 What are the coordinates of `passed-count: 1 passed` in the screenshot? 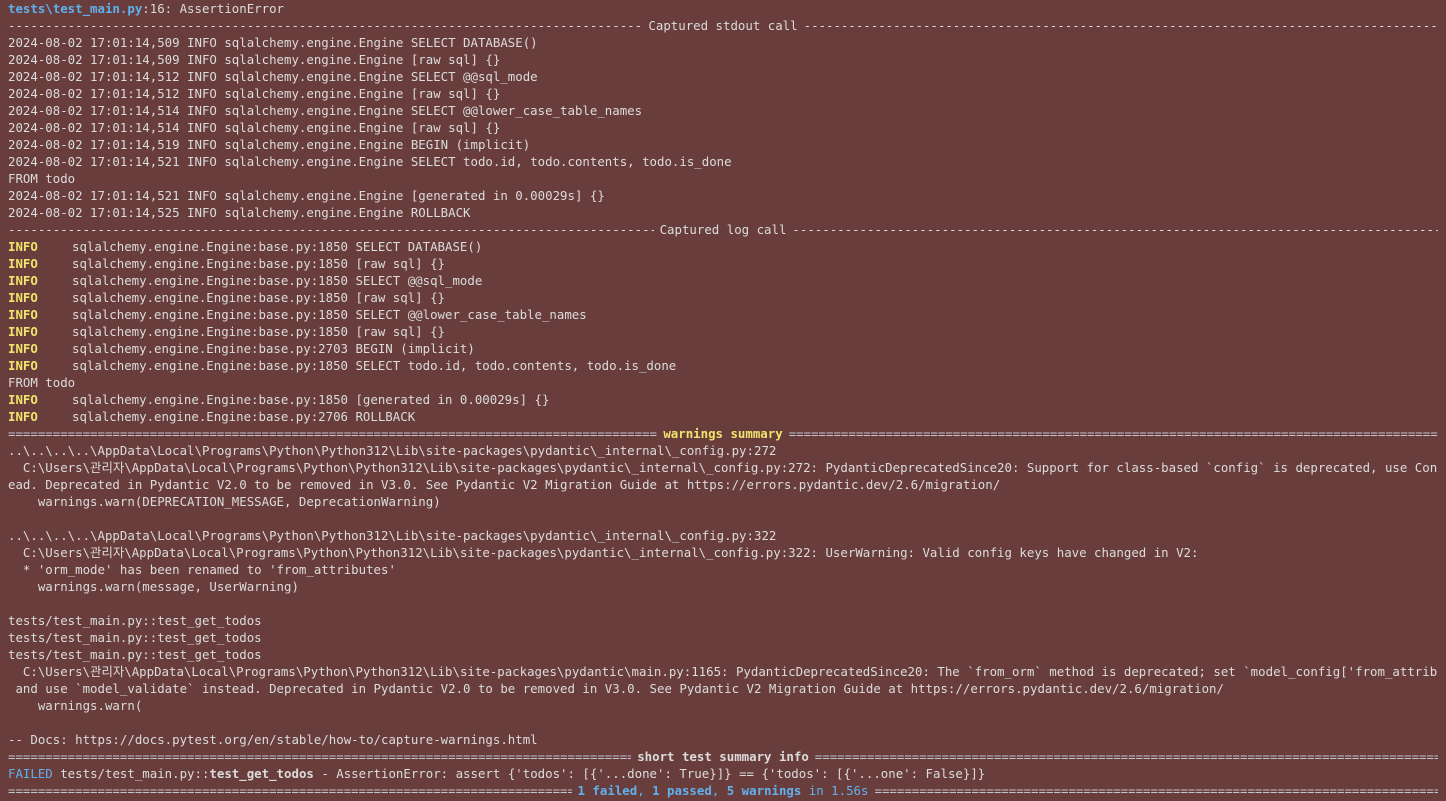 It's located at (682, 790).